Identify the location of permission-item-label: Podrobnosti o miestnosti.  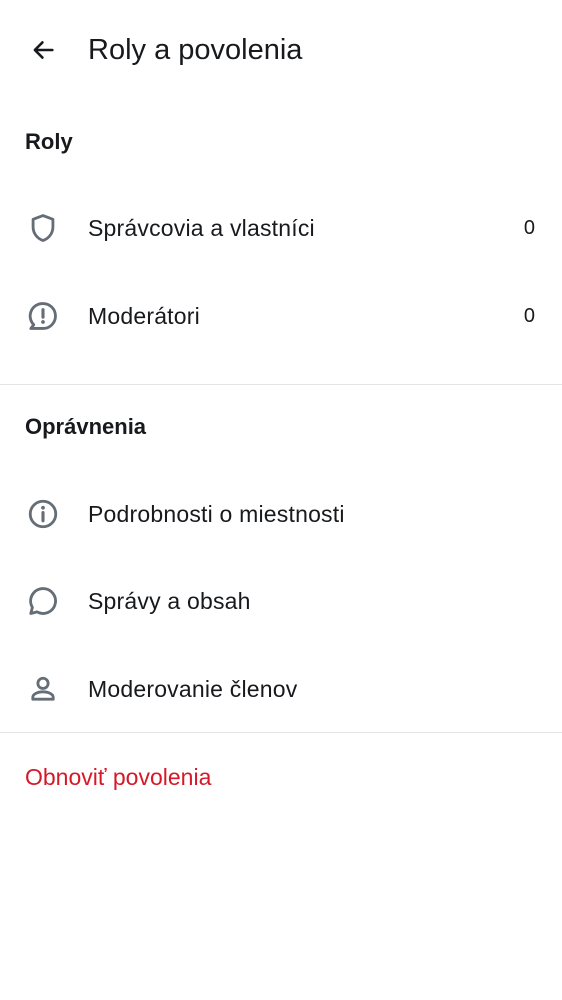
(216, 513).